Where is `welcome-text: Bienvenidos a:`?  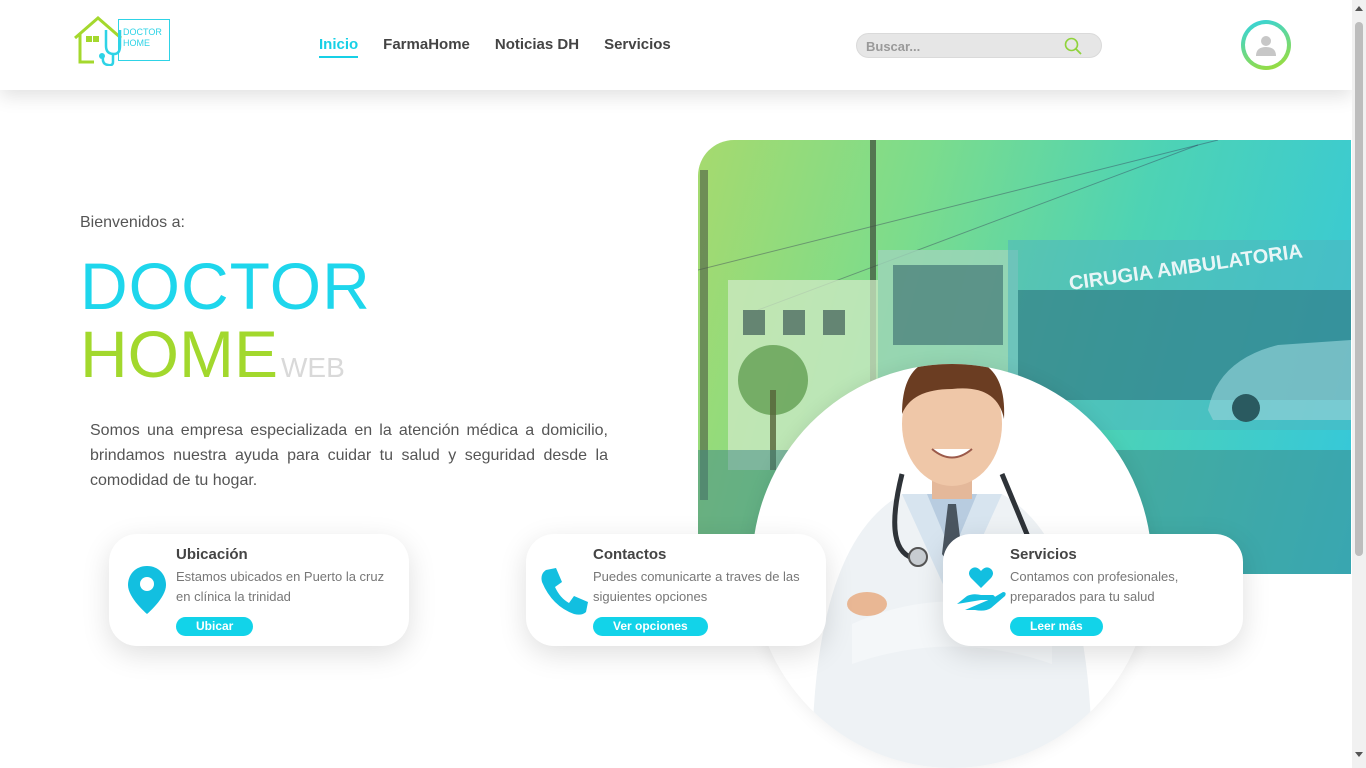
welcome-text: Bienvenidos a: is located at coordinates (132, 222).